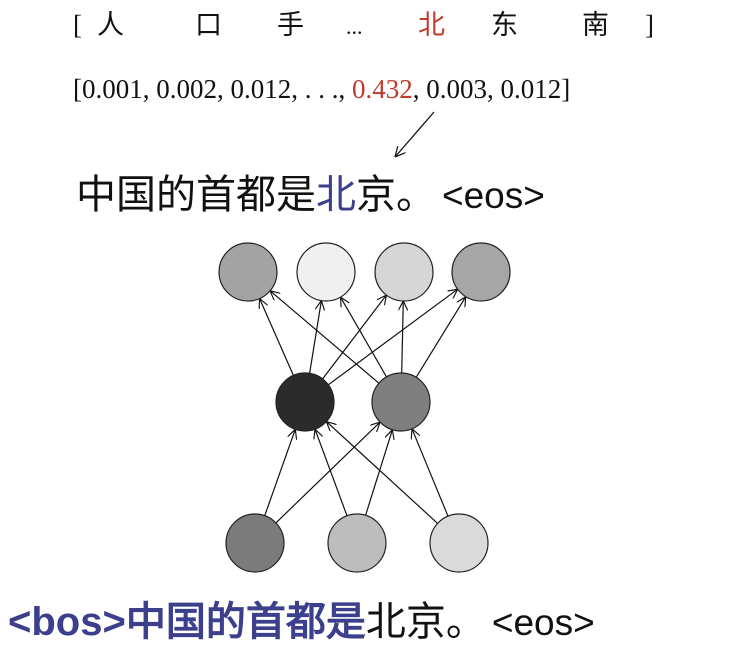  What do you see at coordinates (543, 622) in the screenshot?
I see `input-eos-token: <eos>` at bounding box center [543, 622].